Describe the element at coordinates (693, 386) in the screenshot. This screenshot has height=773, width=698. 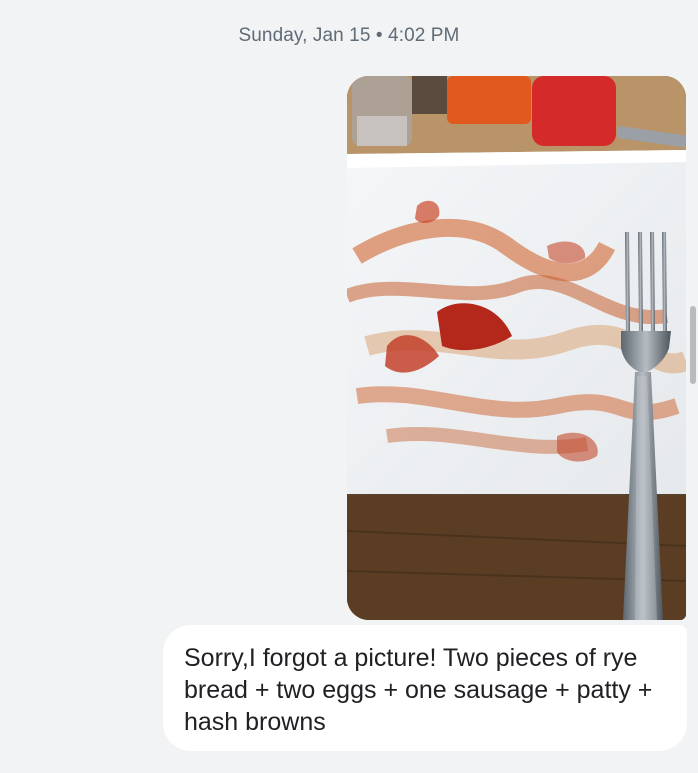
I see `scrollbar-track` at that location.